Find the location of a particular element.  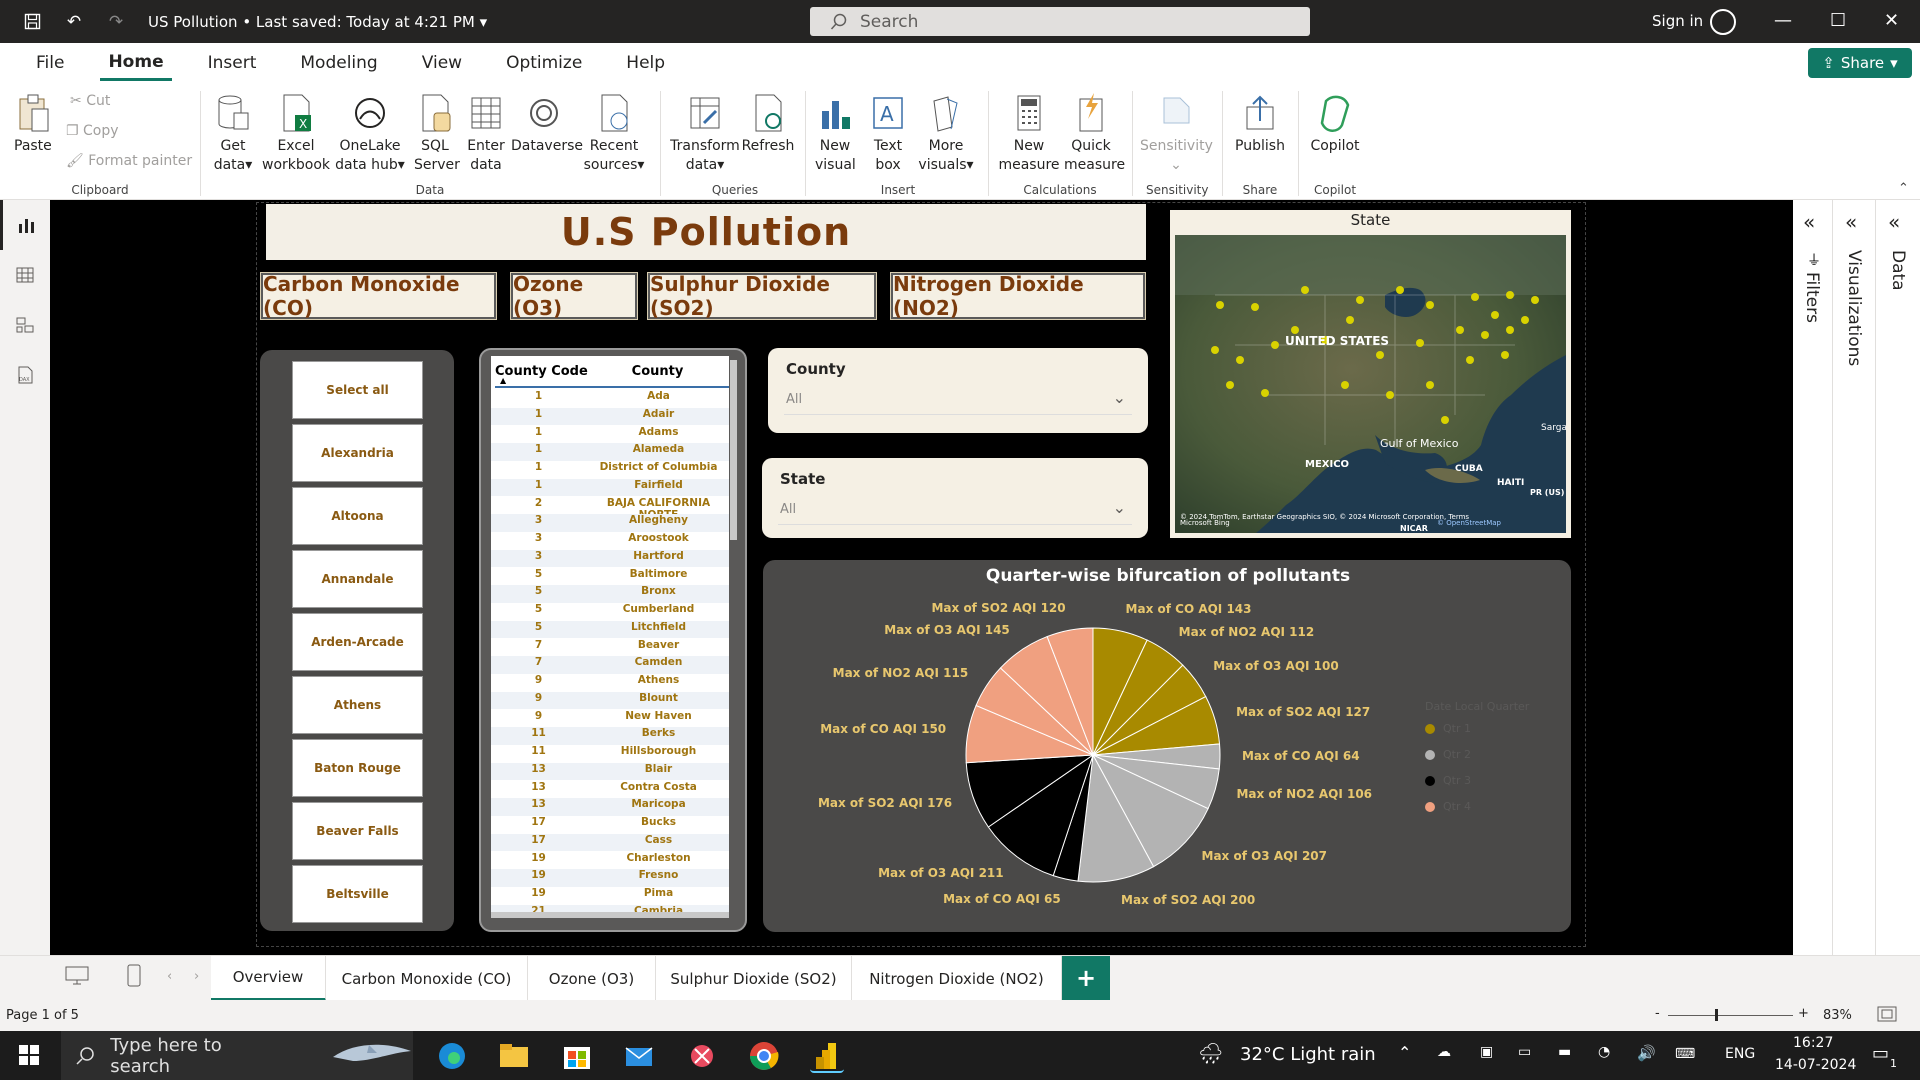

menu-view: View is located at coordinates (442, 63).